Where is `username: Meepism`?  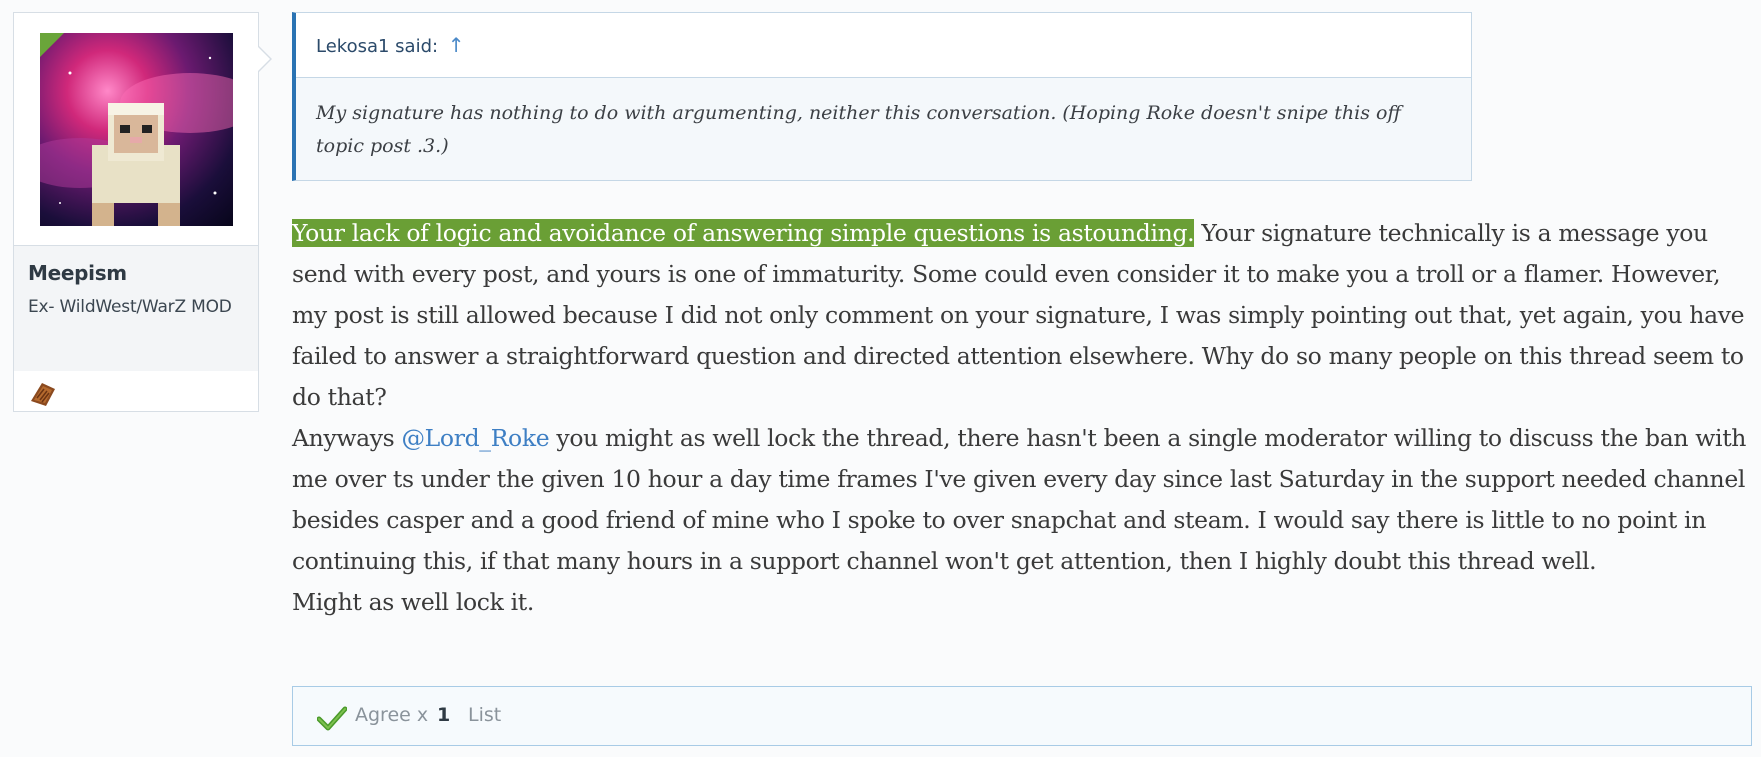 username: Meepism is located at coordinates (77, 273).